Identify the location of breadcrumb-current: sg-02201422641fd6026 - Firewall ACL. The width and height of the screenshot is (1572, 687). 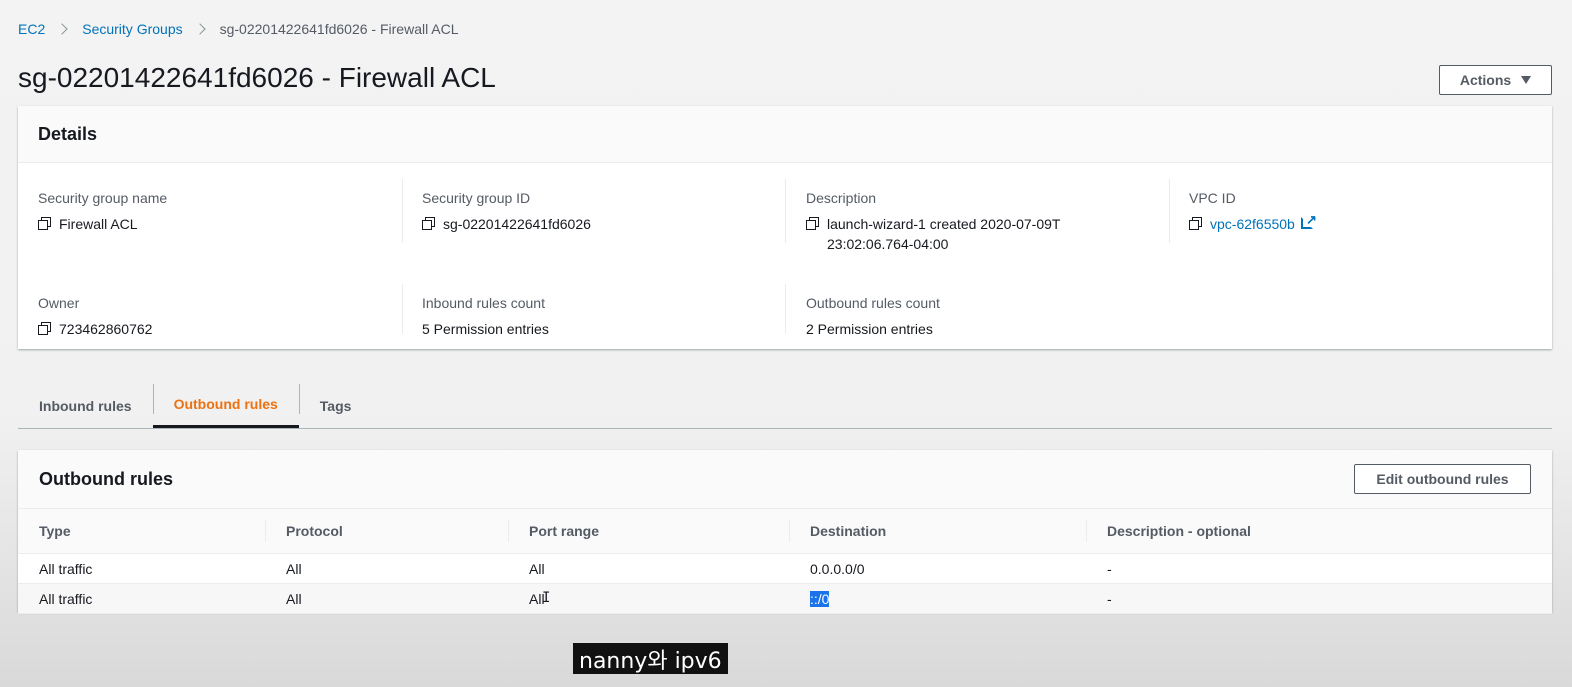
(339, 29).